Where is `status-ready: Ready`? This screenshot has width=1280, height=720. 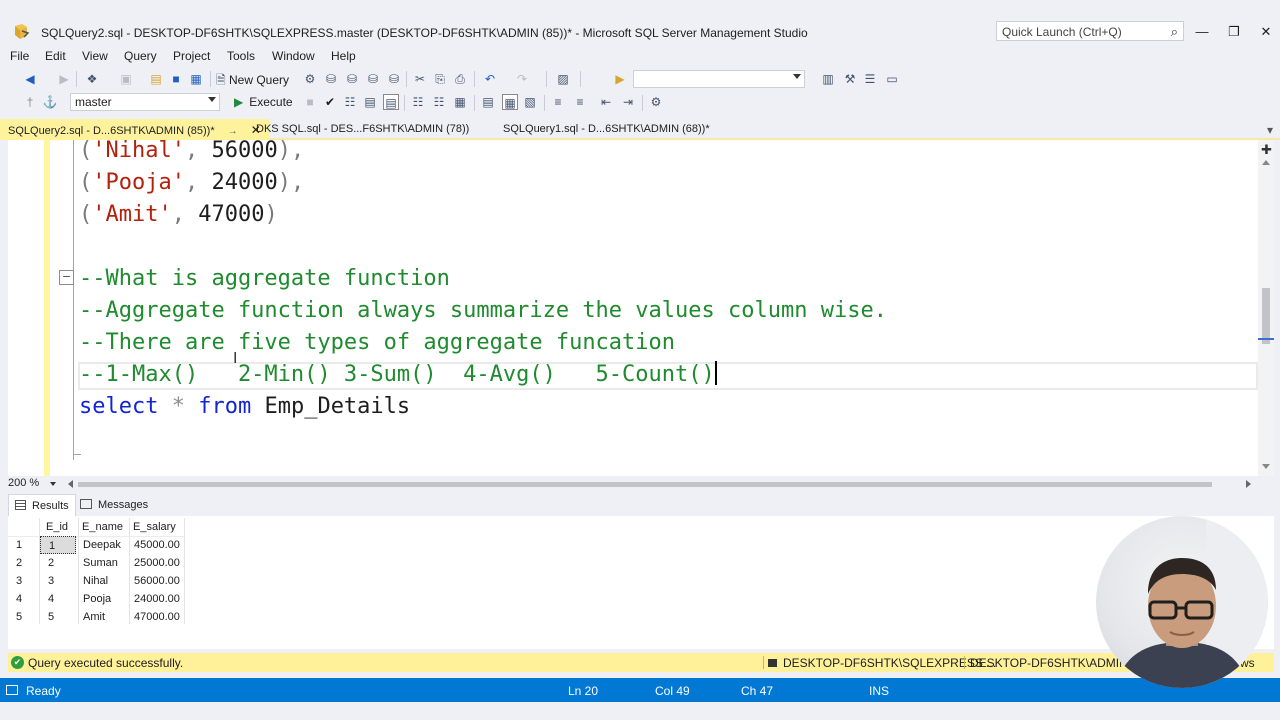 status-ready: Ready is located at coordinates (43, 691).